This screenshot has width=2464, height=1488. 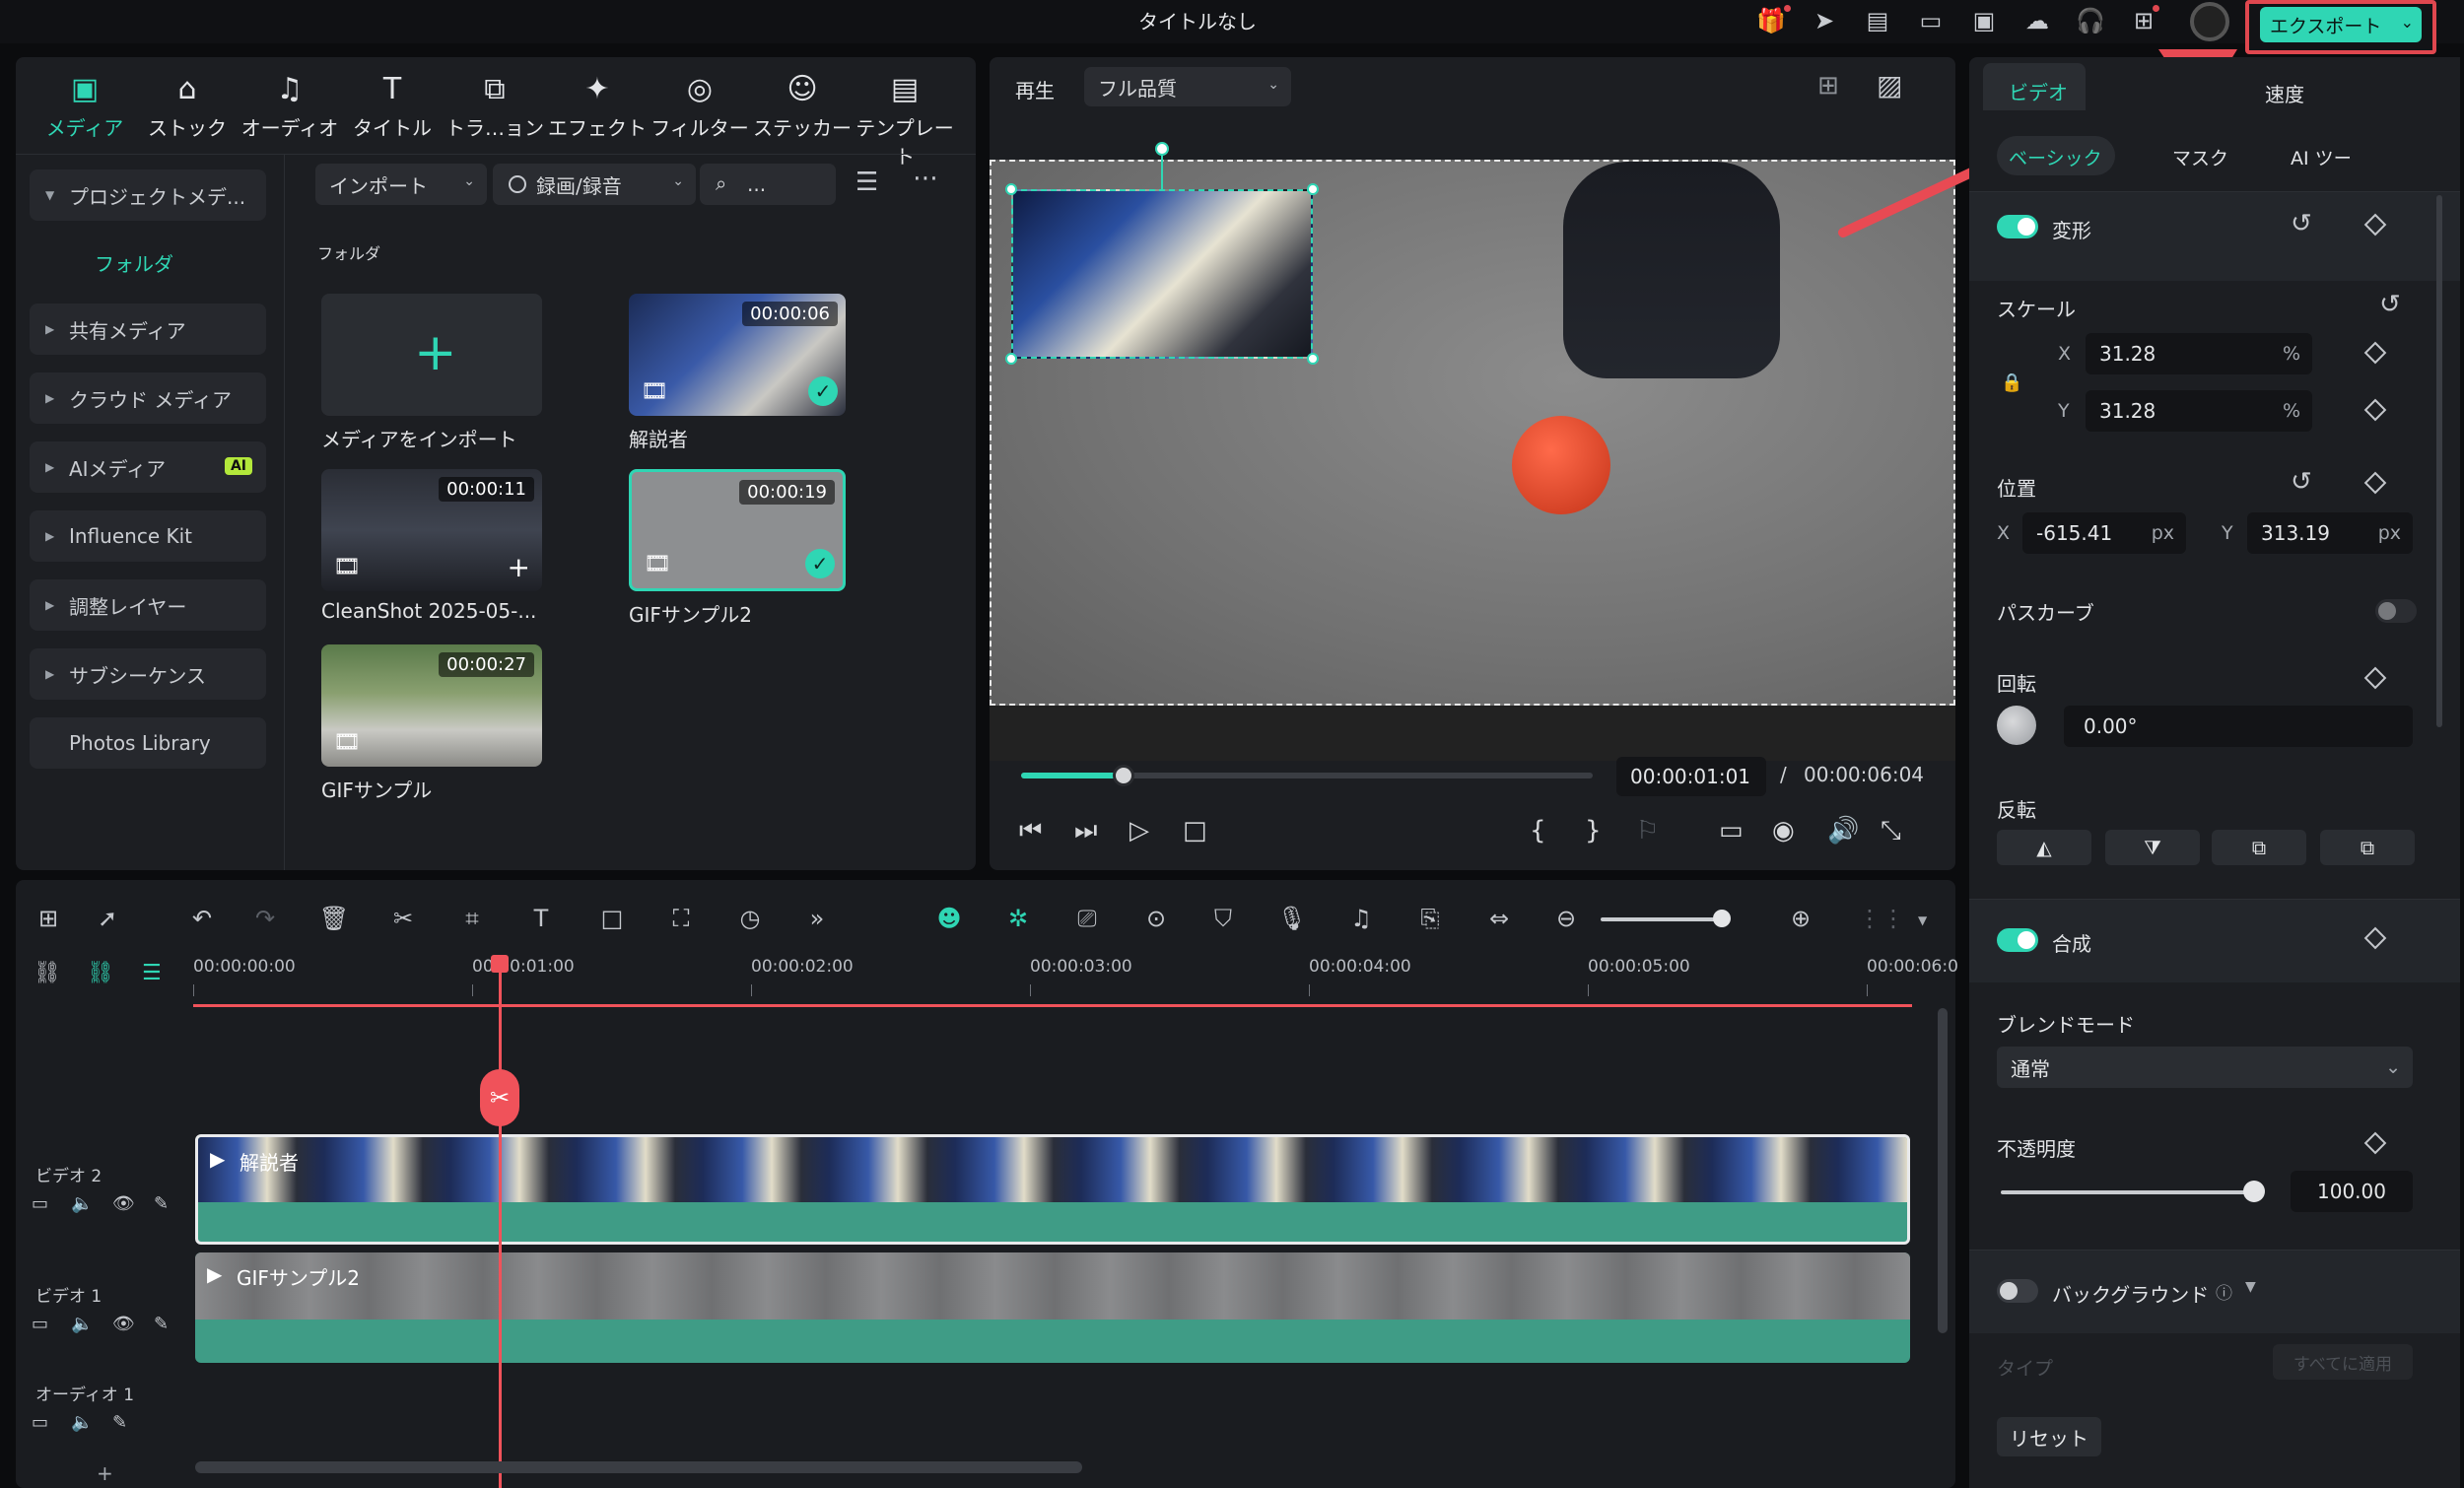 What do you see at coordinates (148, 605) in the screenshot?
I see `sidebar-item-adjustment-layer: ▶ 調整レイヤー` at bounding box center [148, 605].